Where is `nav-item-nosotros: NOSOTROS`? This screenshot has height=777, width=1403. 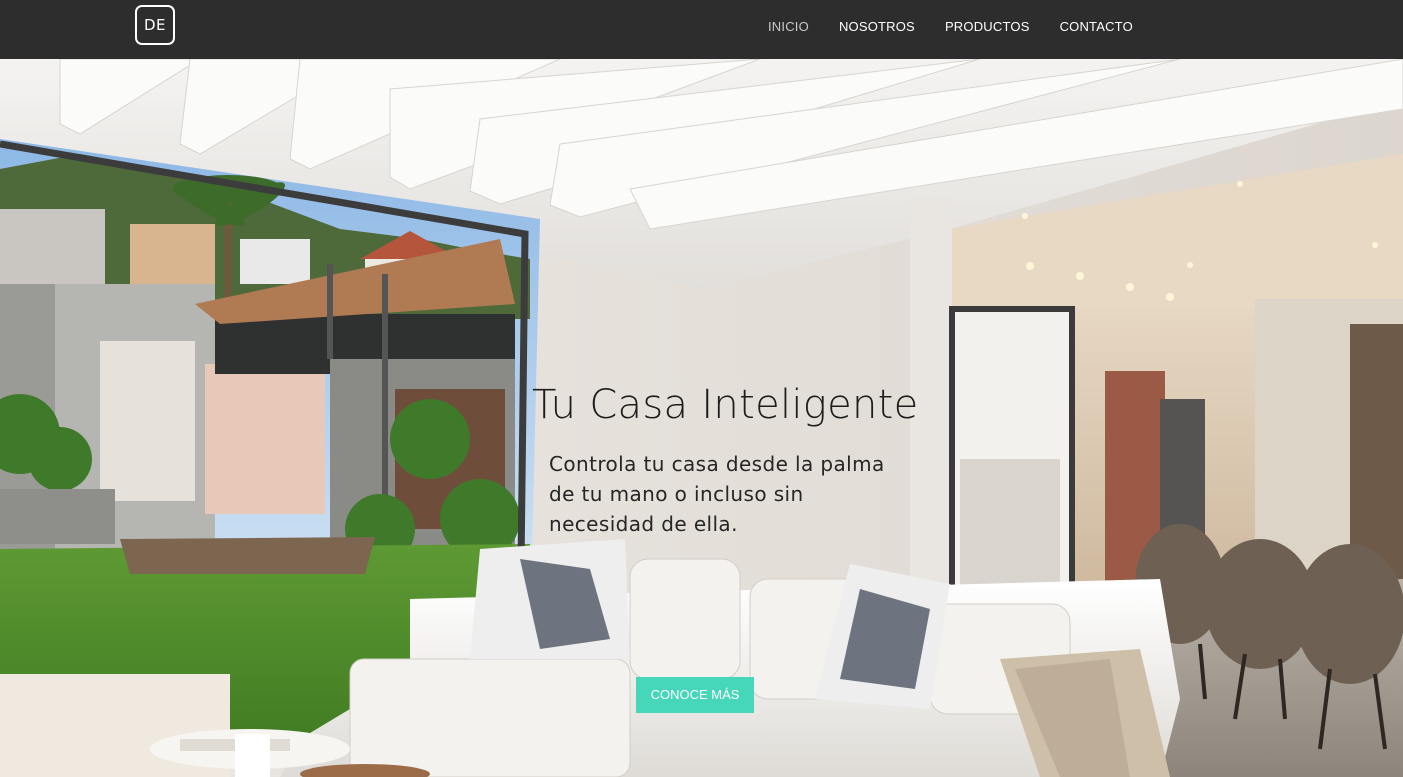 nav-item-nosotros: NOSOTROS is located at coordinates (877, 26).